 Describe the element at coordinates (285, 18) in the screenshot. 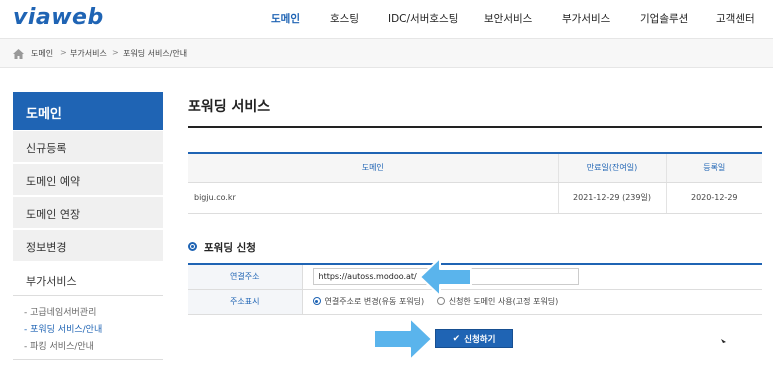

I see `nav-domain: 도메인` at that location.